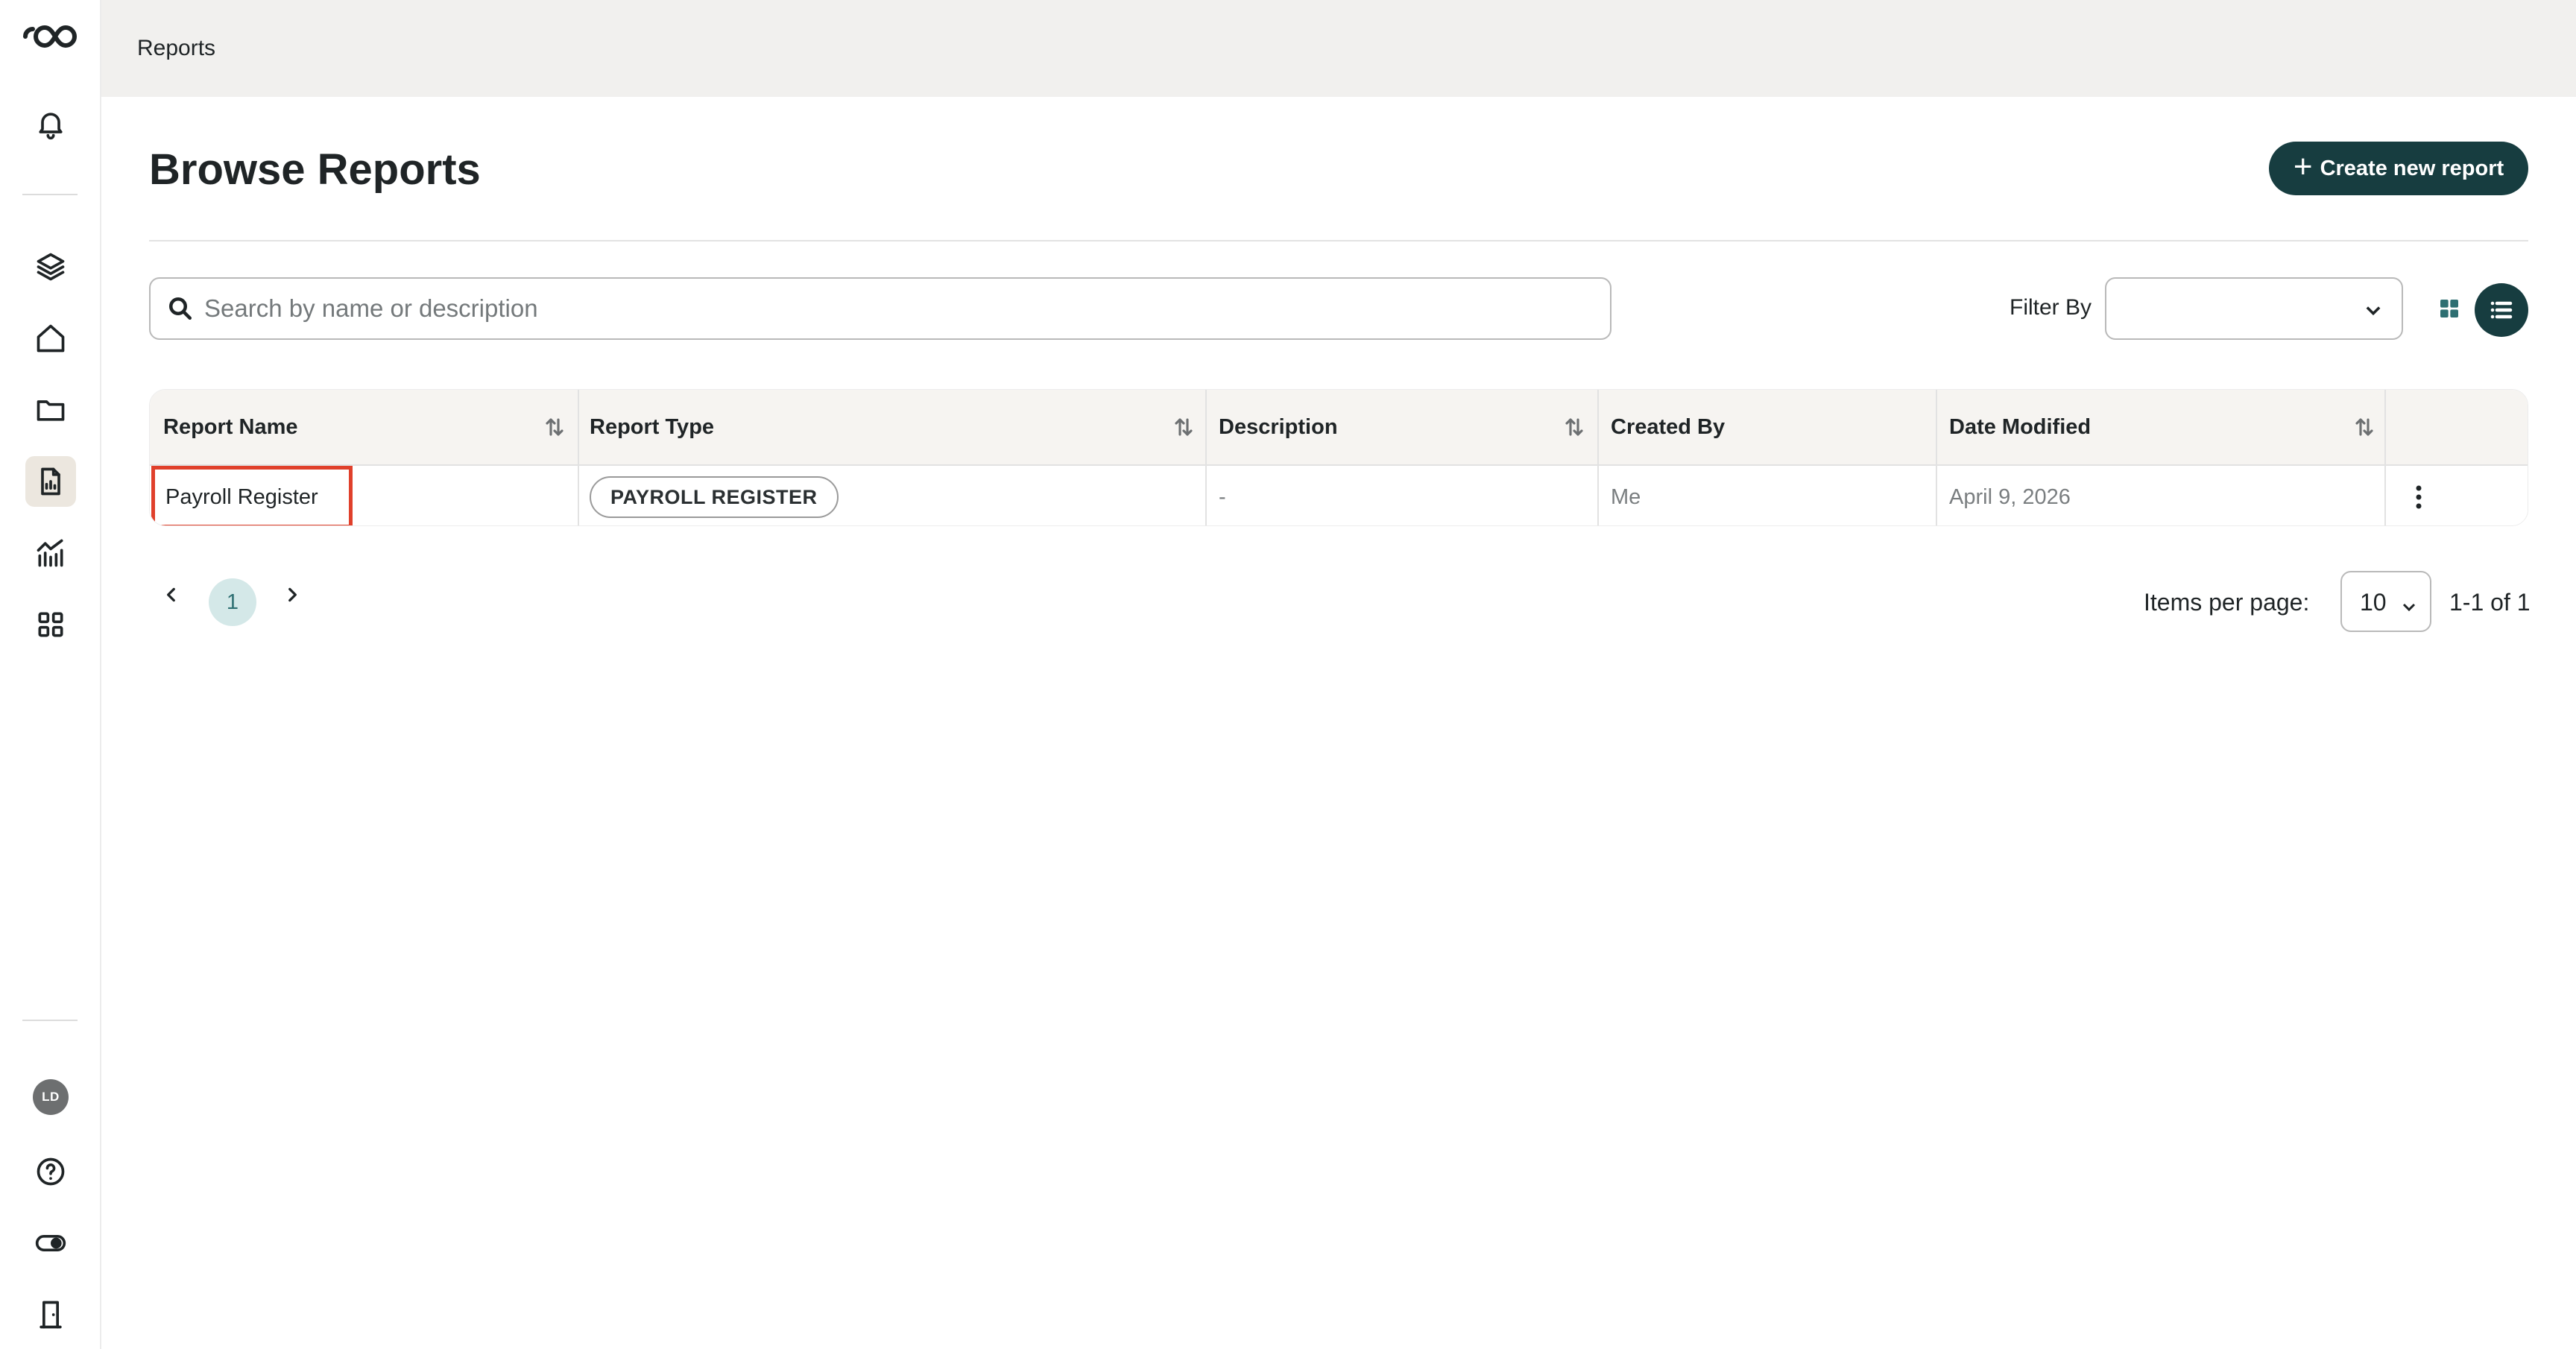 This screenshot has width=2576, height=1349. I want to click on plus-icon: +, so click(2303, 166).